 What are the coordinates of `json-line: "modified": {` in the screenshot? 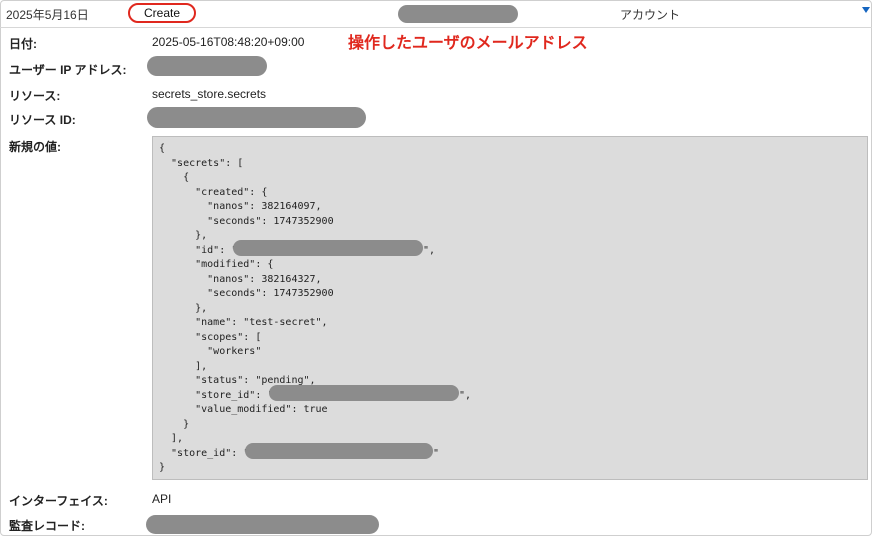 It's located at (216, 264).